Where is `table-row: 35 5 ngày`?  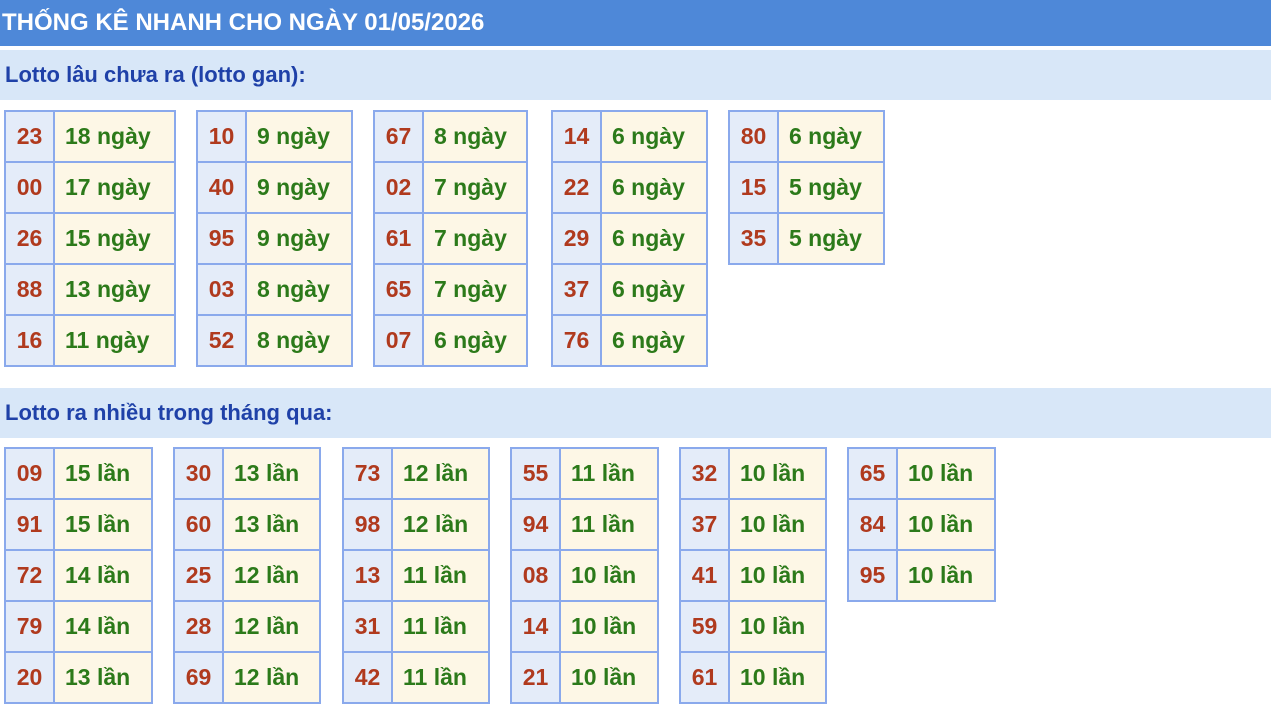
table-row: 35 5 ngày is located at coordinates (806, 238).